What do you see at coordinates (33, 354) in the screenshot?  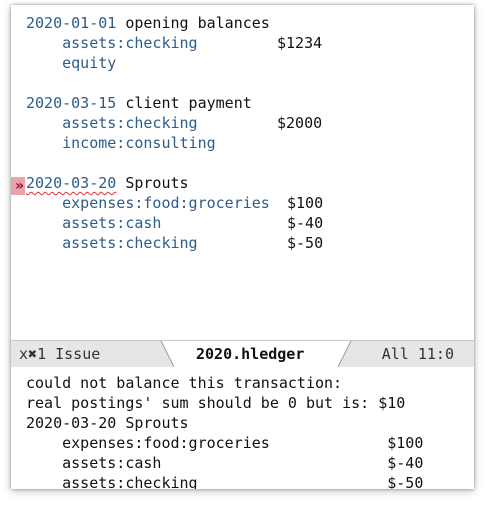 I see `error-icon: ✖` at bounding box center [33, 354].